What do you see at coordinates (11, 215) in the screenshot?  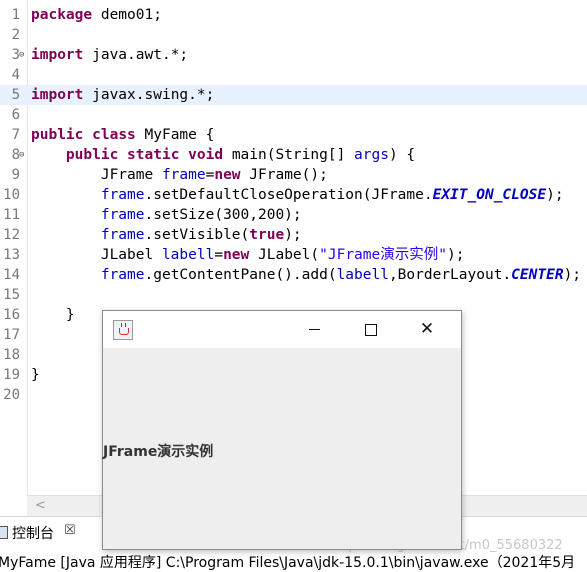 I see `line-number: 11` at bounding box center [11, 215].